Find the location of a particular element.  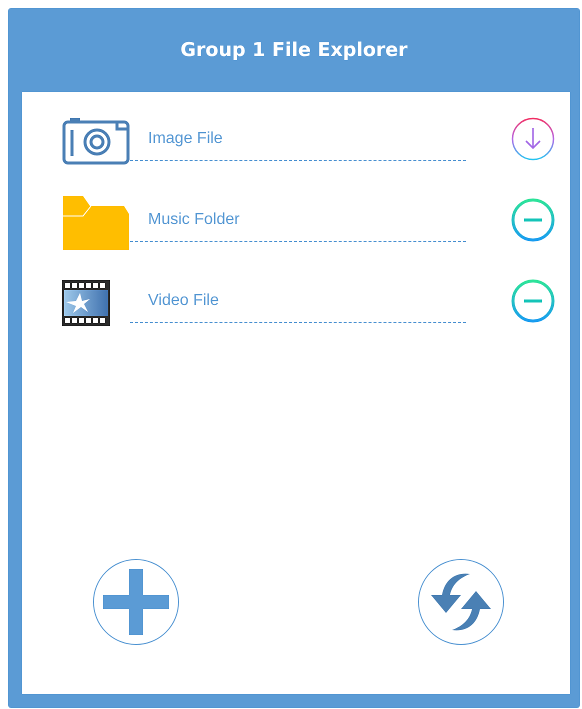

plus-icon is located at coordinates (136, 602).